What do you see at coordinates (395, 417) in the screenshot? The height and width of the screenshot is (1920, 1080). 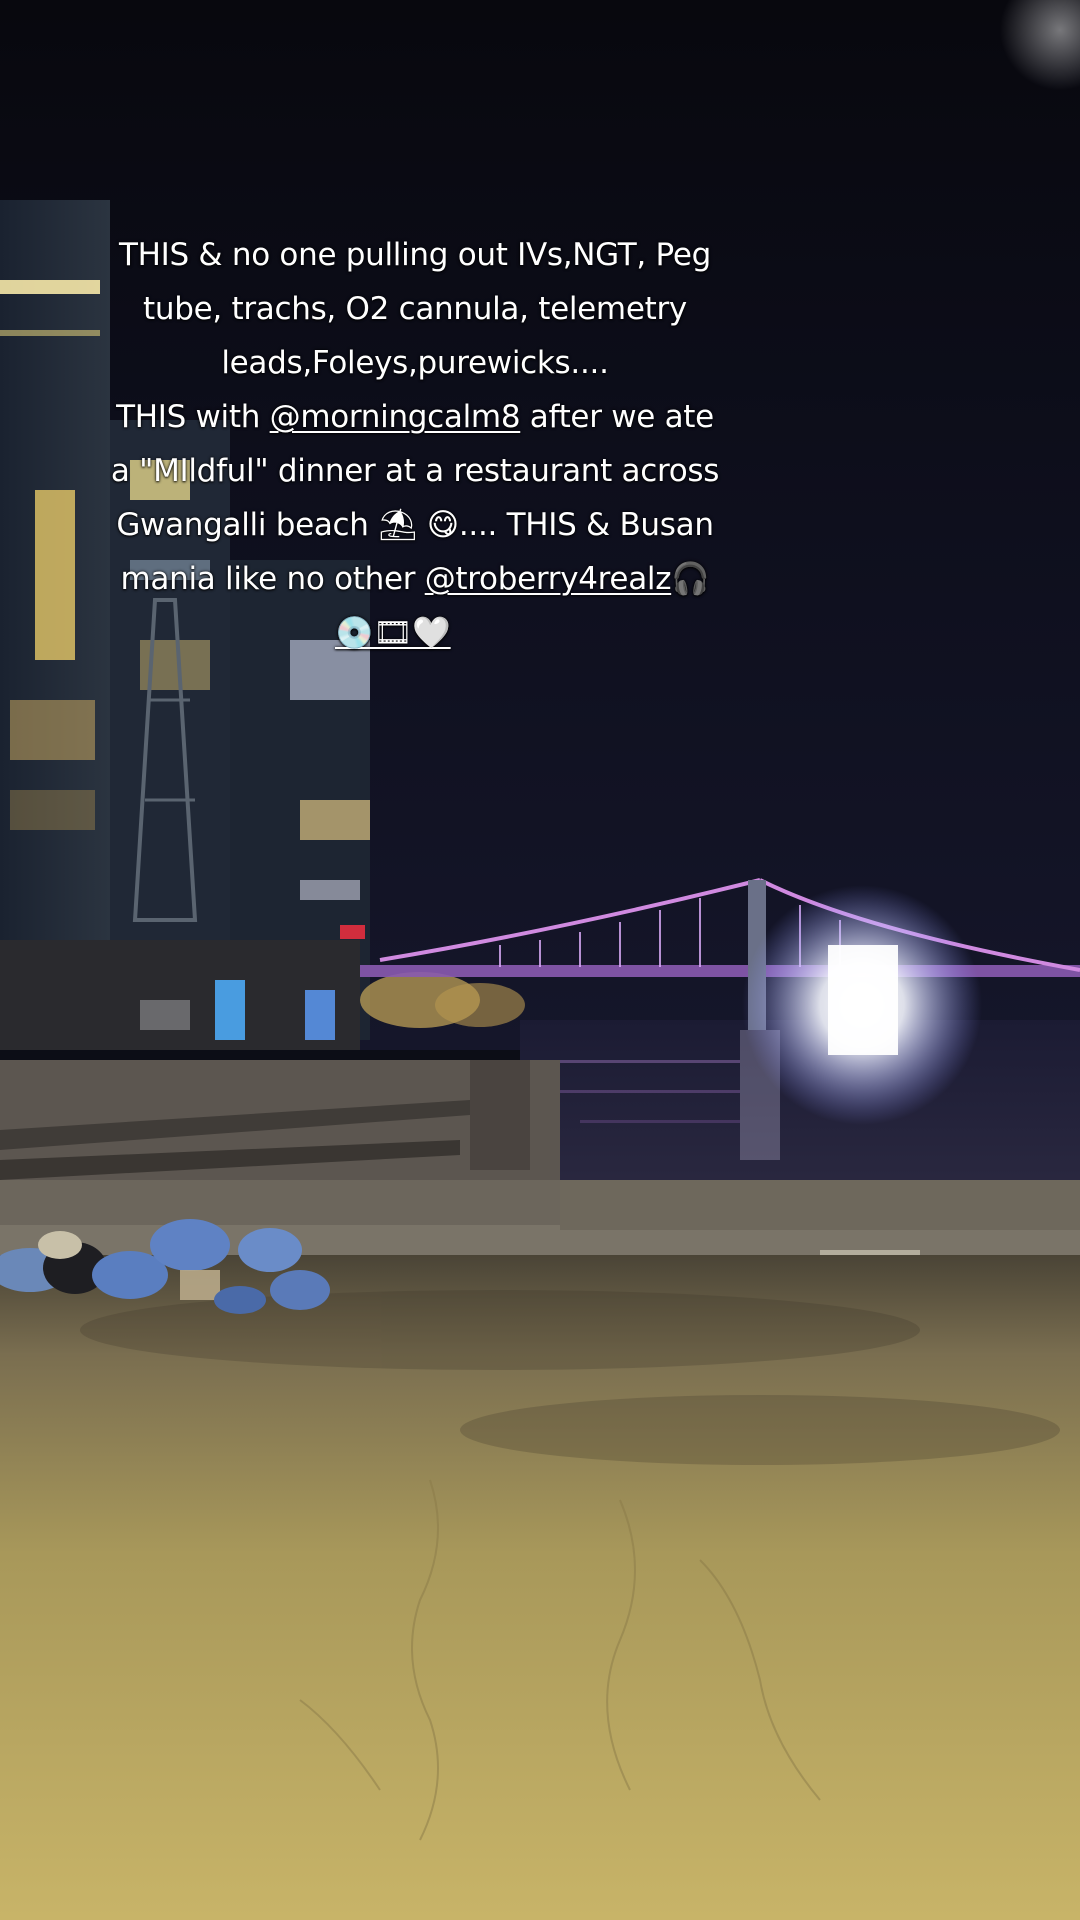 I see `mention-link-morningcalm8: @morningcalm8` at bounding box center [395, 417].